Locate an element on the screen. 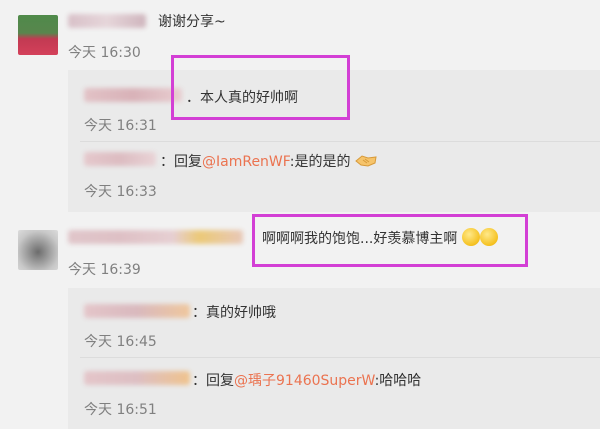 Image resolution: width=600 pixels, height=429 pixels. reply-text: ：回复@瑀子91460SuperW:哈哈哈 is located at coordinates (307, 381).